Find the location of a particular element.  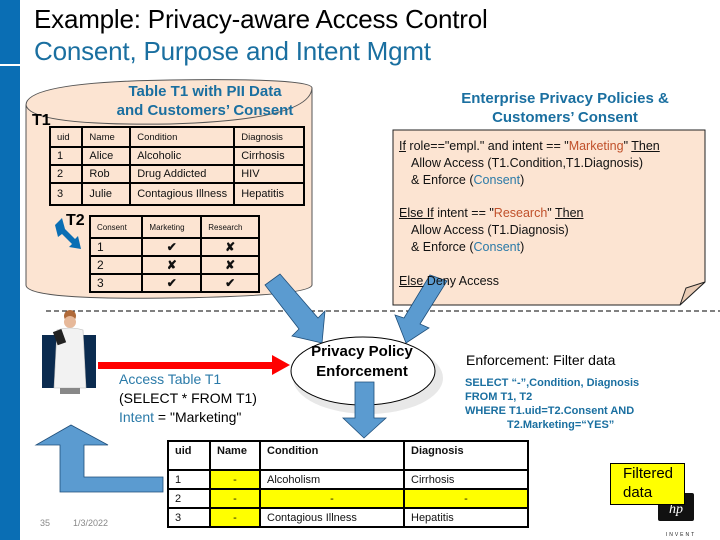

enforcement-label: Privacy Policy Enforcement is located at coordinates (362, 362).